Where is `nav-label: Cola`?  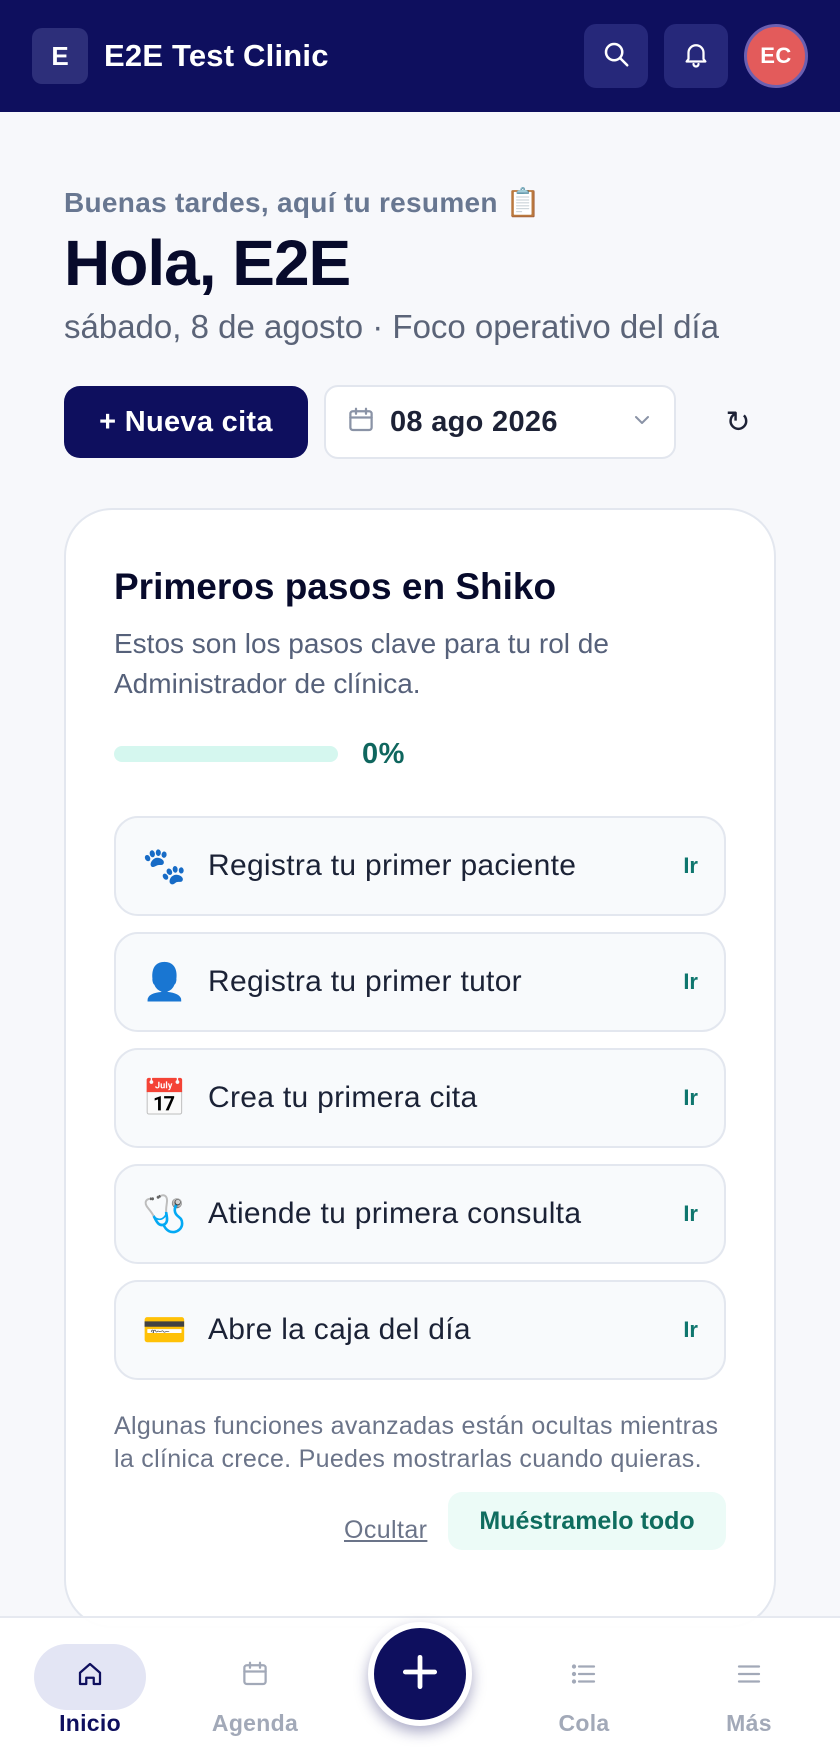 nav-label: Cola is located at coordinates (584, 1723).